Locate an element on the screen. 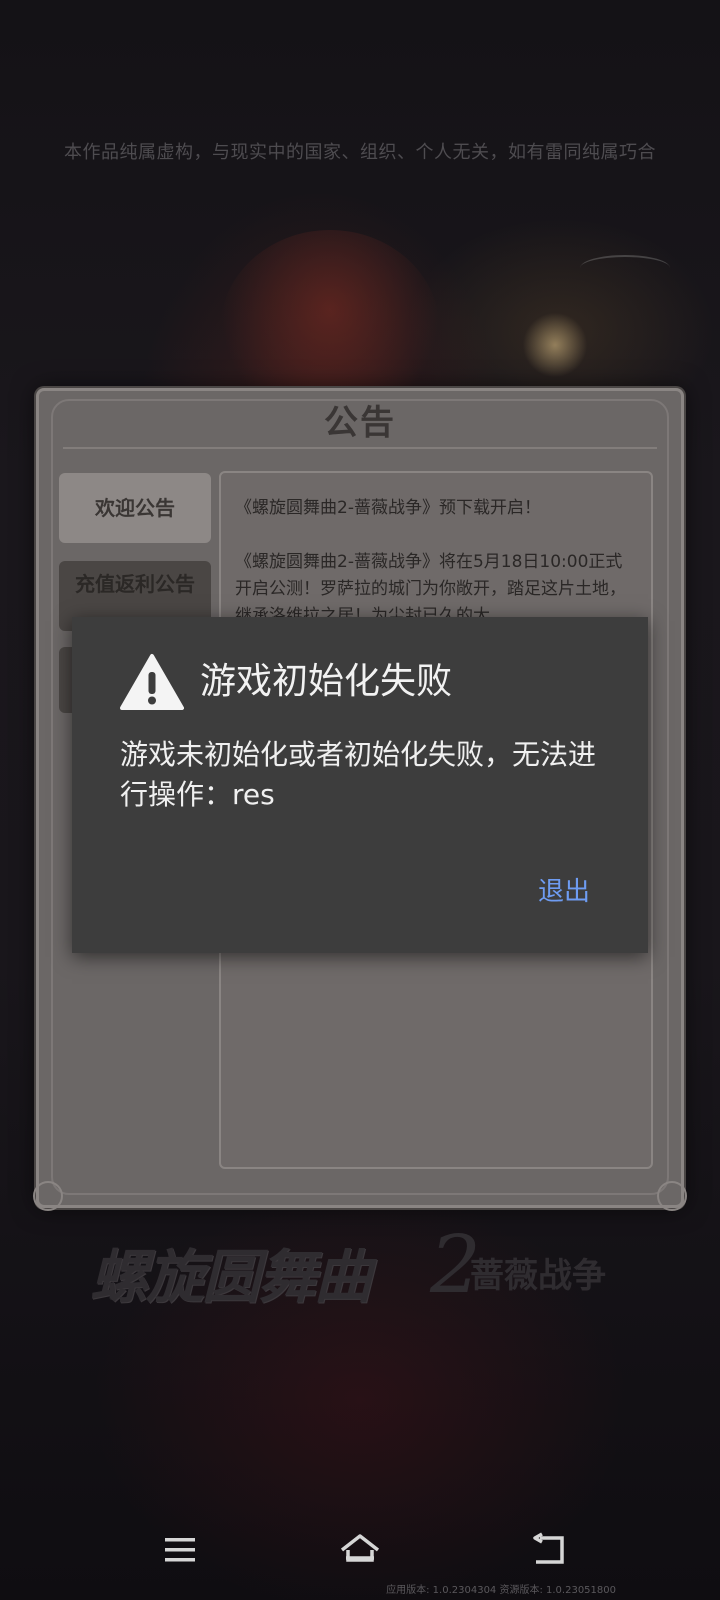  tab-label: 欢迎公告 is located at coordinates (135, 508).